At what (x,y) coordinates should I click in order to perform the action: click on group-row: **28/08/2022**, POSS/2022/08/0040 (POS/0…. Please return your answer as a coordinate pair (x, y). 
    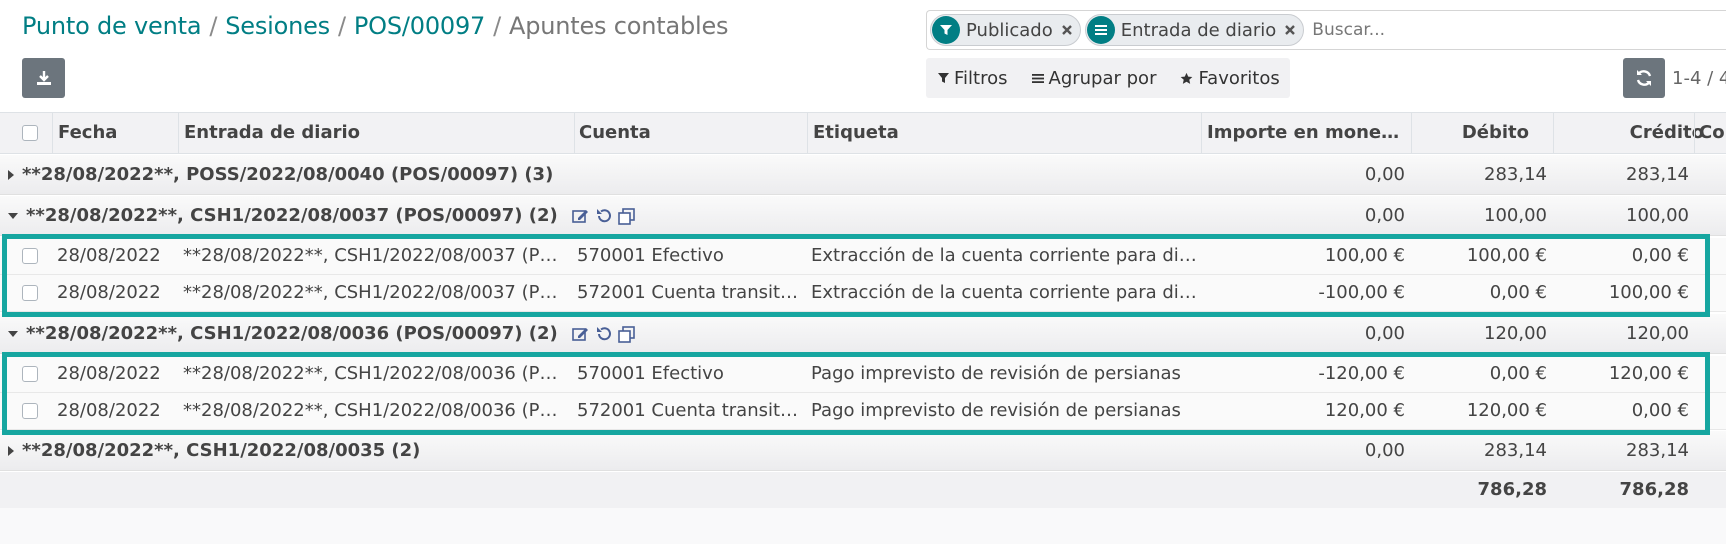
    Looking at the image, I should click on (863, 175).